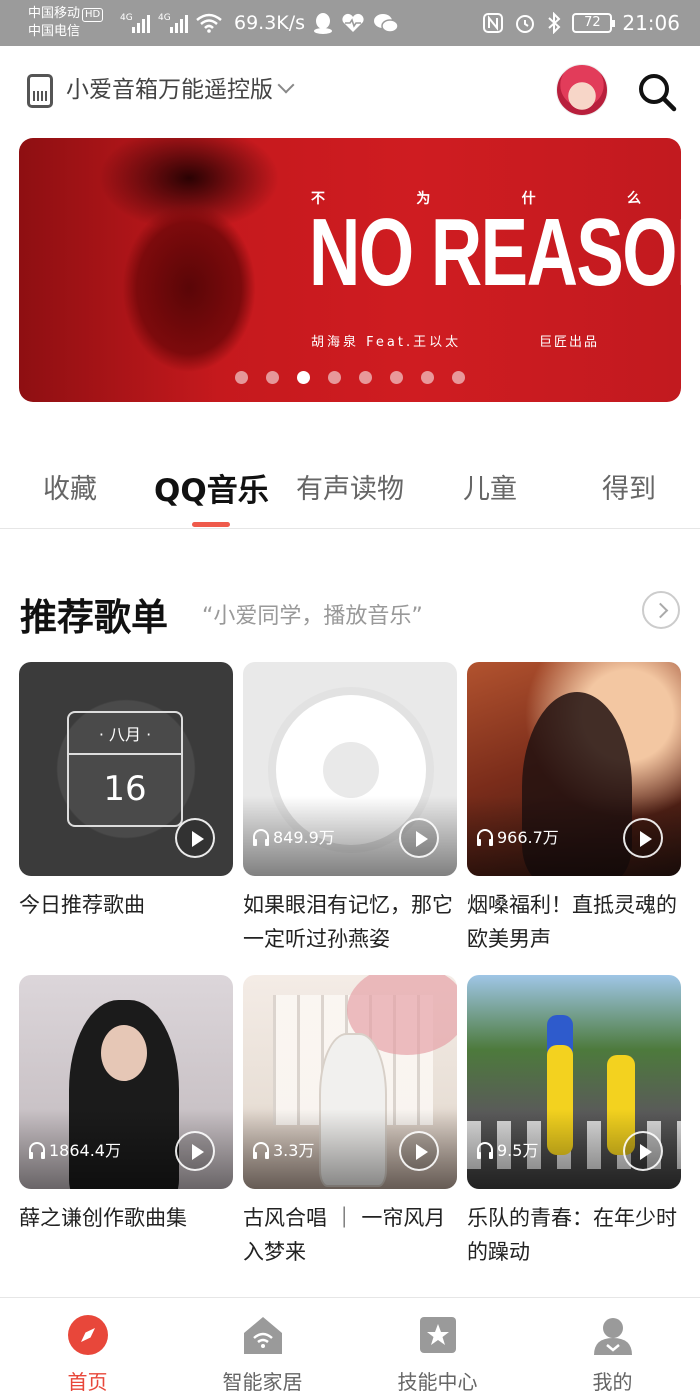 Image resolution: width=700 pixels, height=1400 pixels. I want to click on playlist-cover: 3.3万, so click(350, 1082).